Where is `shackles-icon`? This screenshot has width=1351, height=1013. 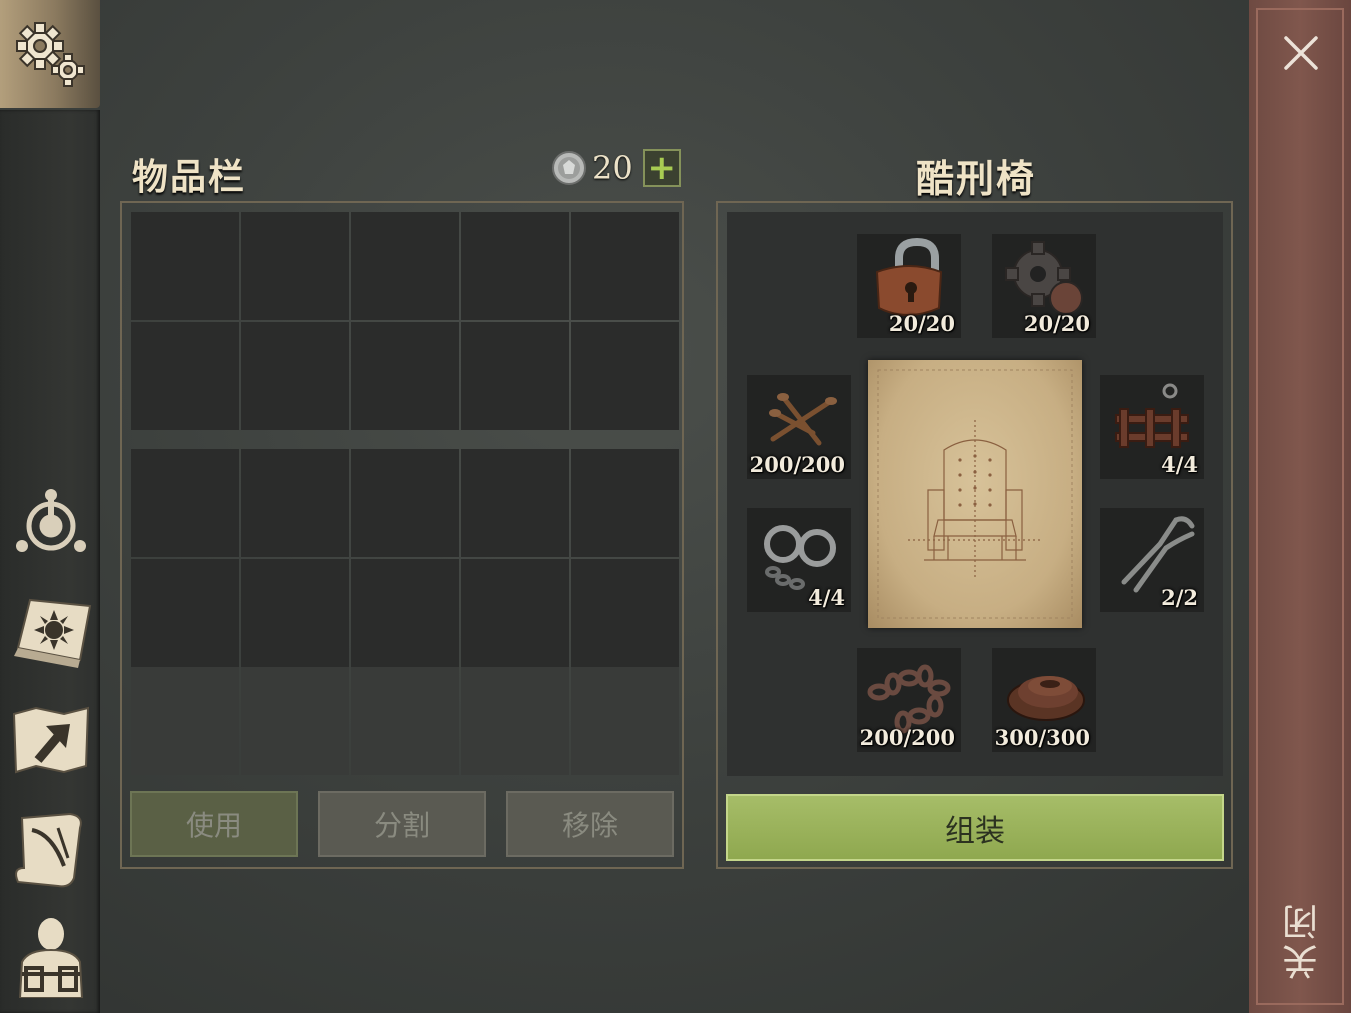 shackles-icon is located at coordinates (800, 557).